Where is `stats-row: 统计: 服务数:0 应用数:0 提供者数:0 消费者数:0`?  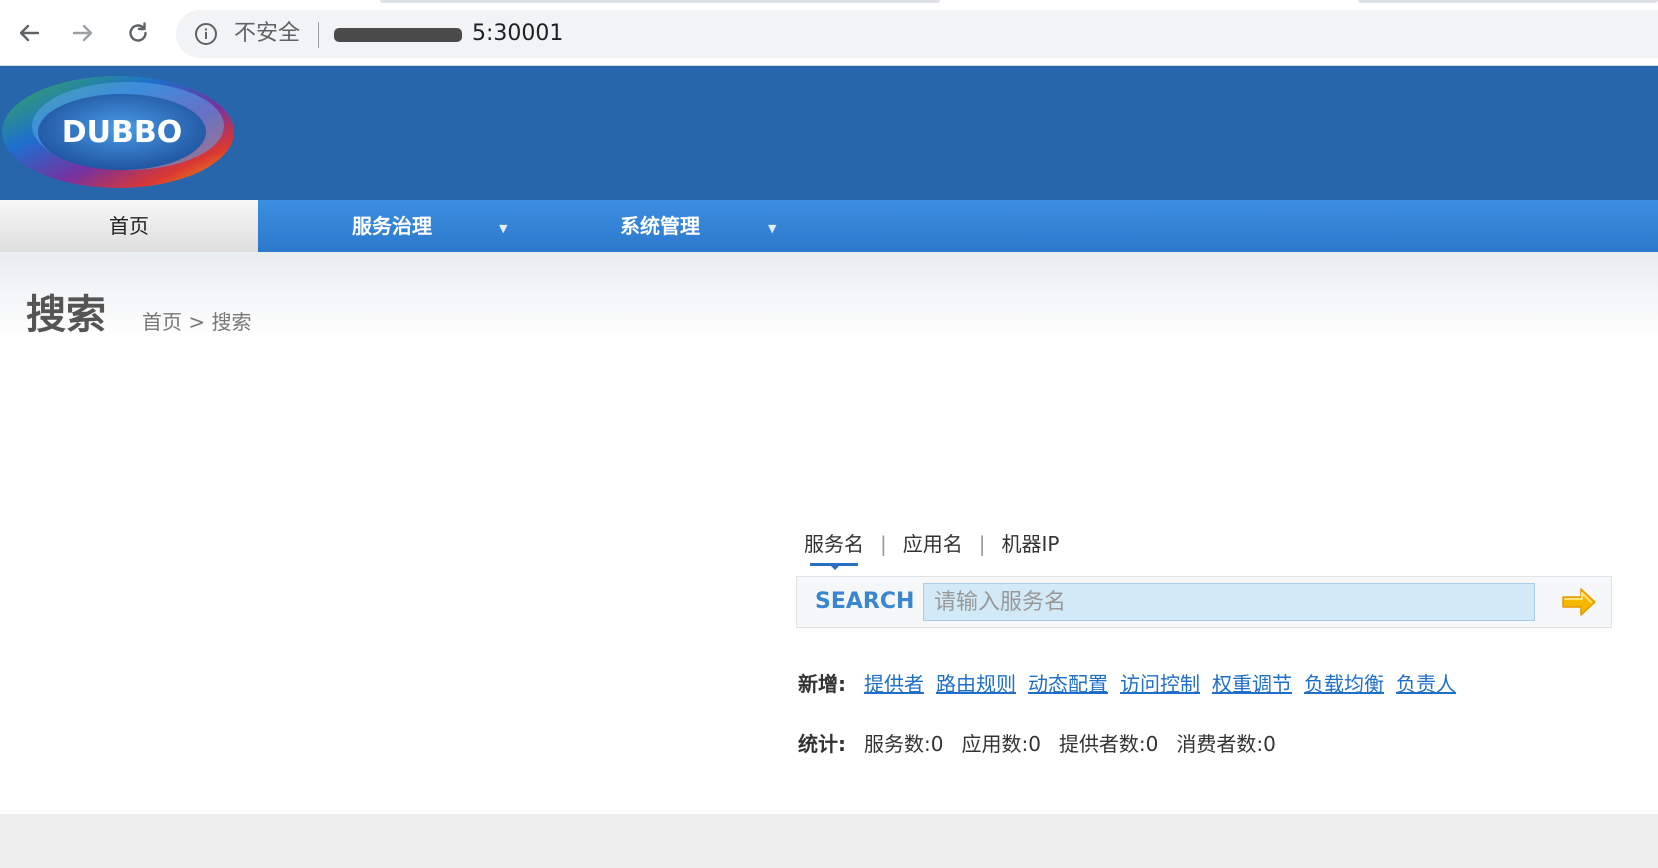 stats-row: 统计: 服务数:0 应用数:0 提供者数:0 消费者数:0 is located at coordinates (1046, 742).